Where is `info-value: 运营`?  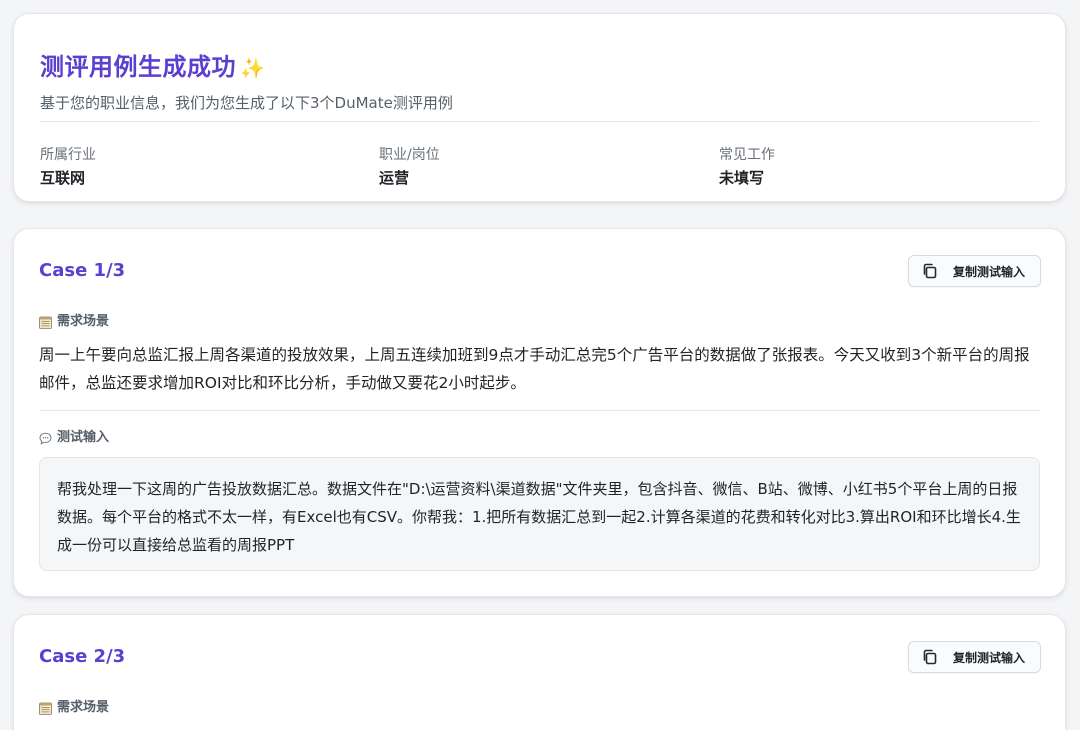 info-value: 运营 is located at coordinates (394, 178).